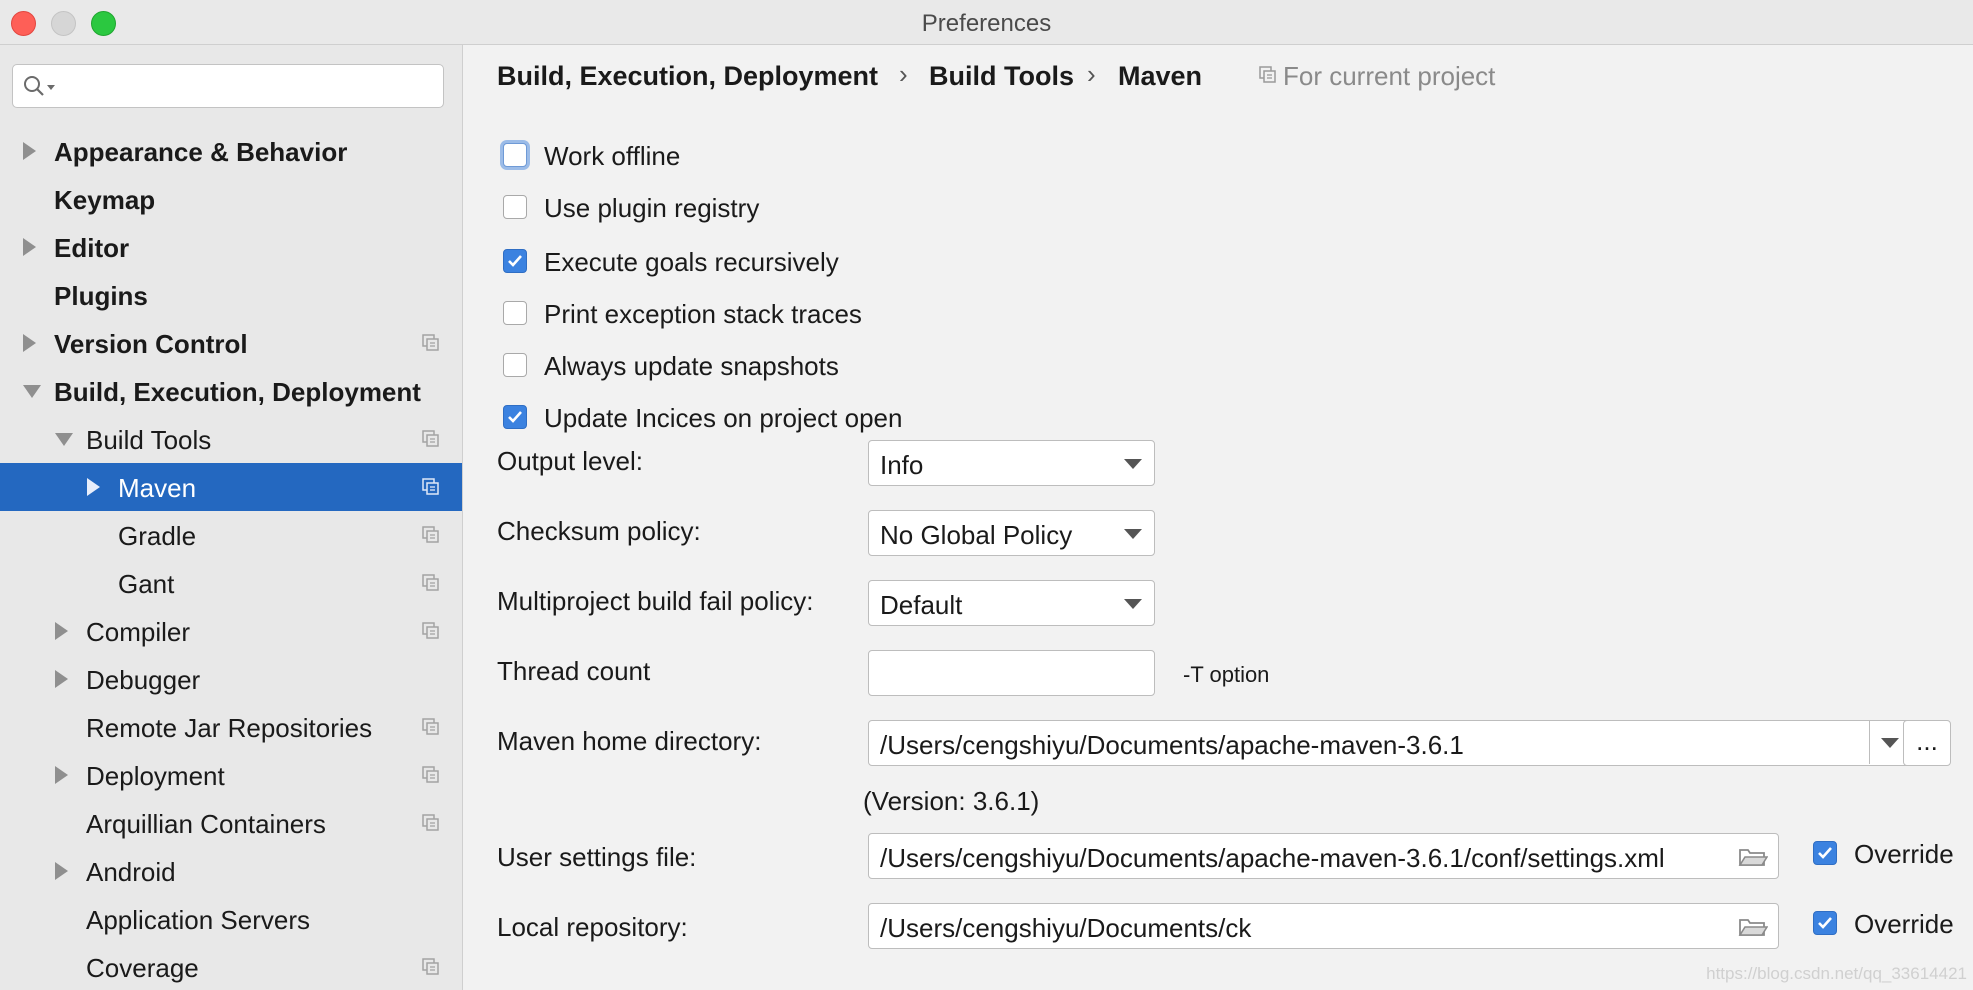 The height and width of the screenshot is (990, 1973). Describe the element at coordinates (201, 152) in the screenshot. I see `sidebar-item-label: Appearance & Behavior` at that location.